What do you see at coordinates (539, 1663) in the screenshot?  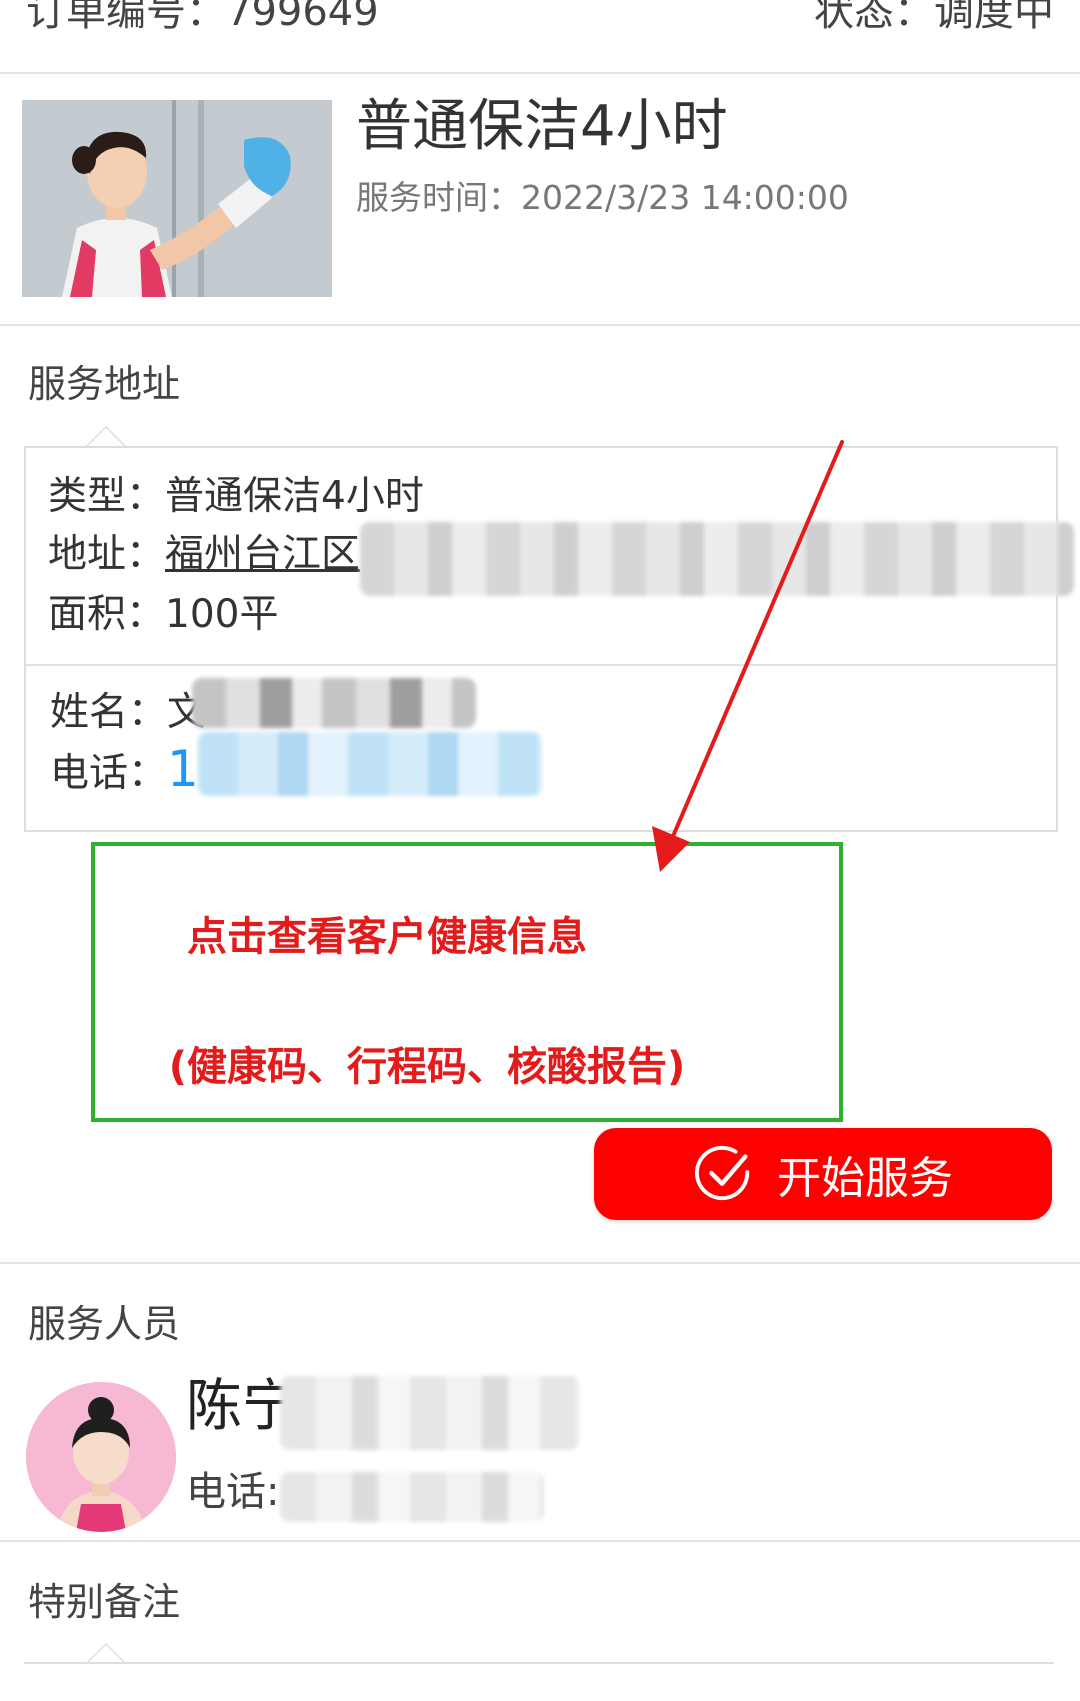 I see `remarks-box-top` at bounding box center [539, 1663].